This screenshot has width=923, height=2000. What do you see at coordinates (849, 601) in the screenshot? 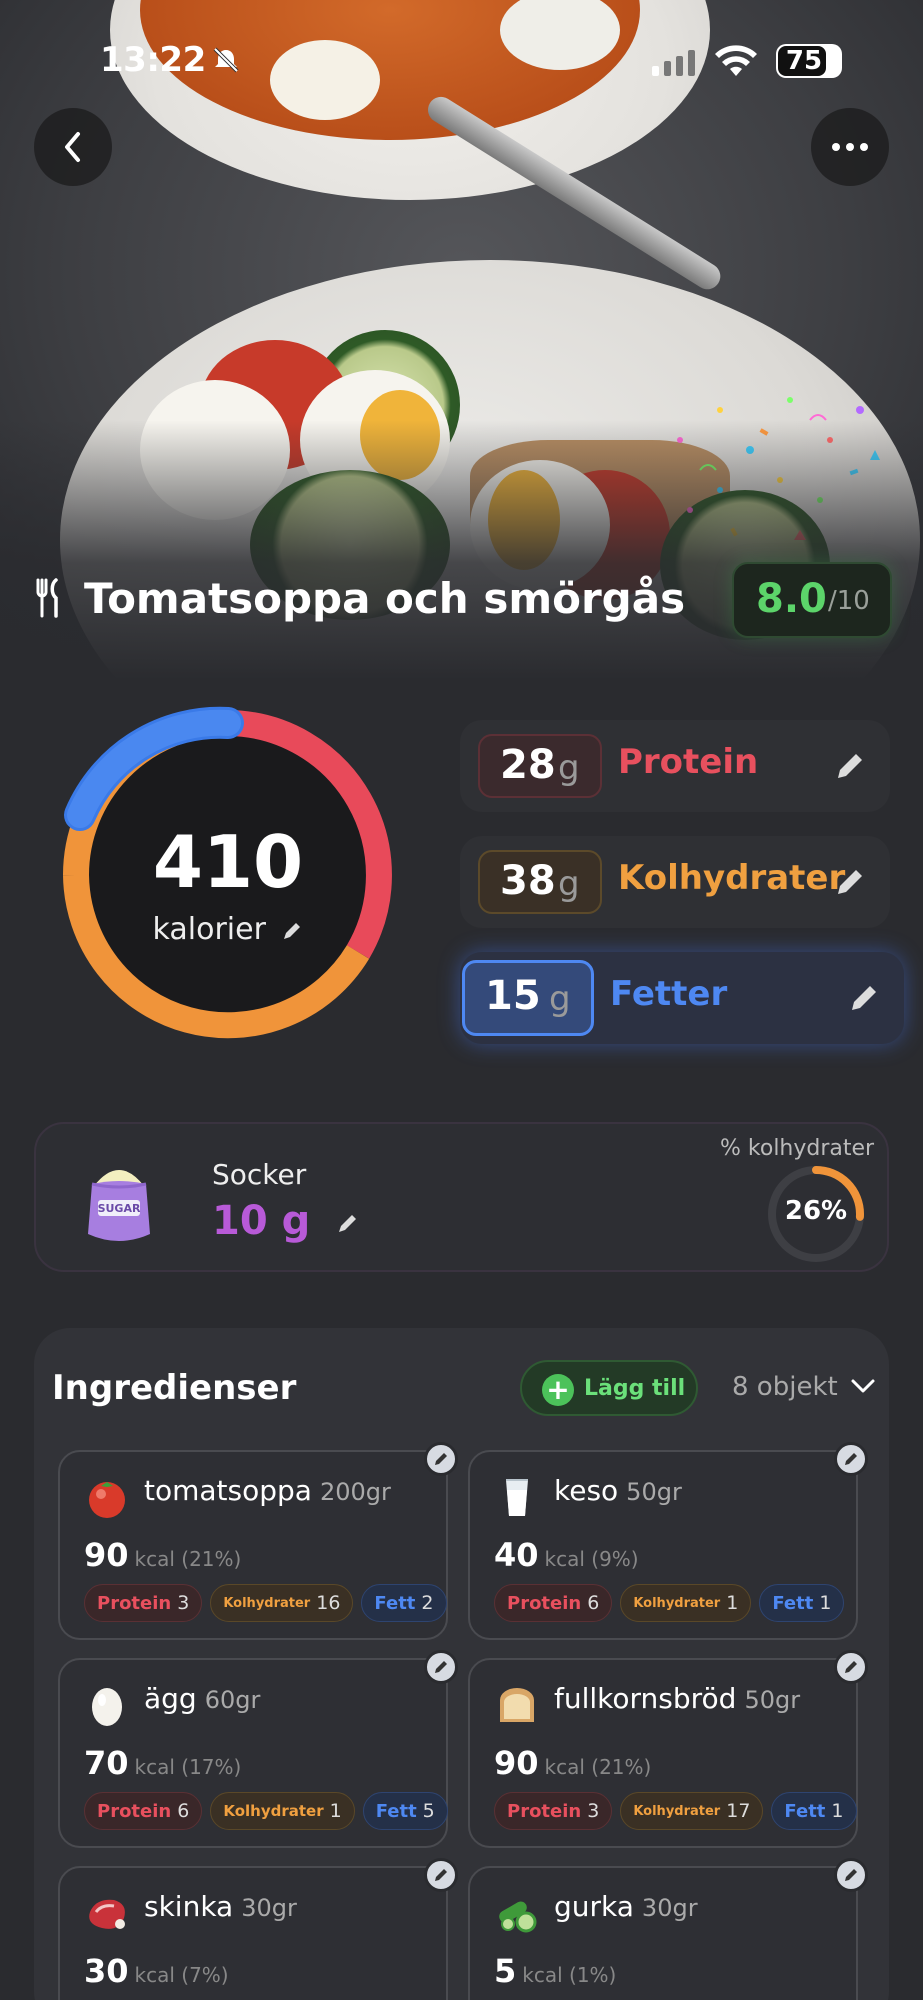
I see `score-max: /10` at bounding box center [849, 601].